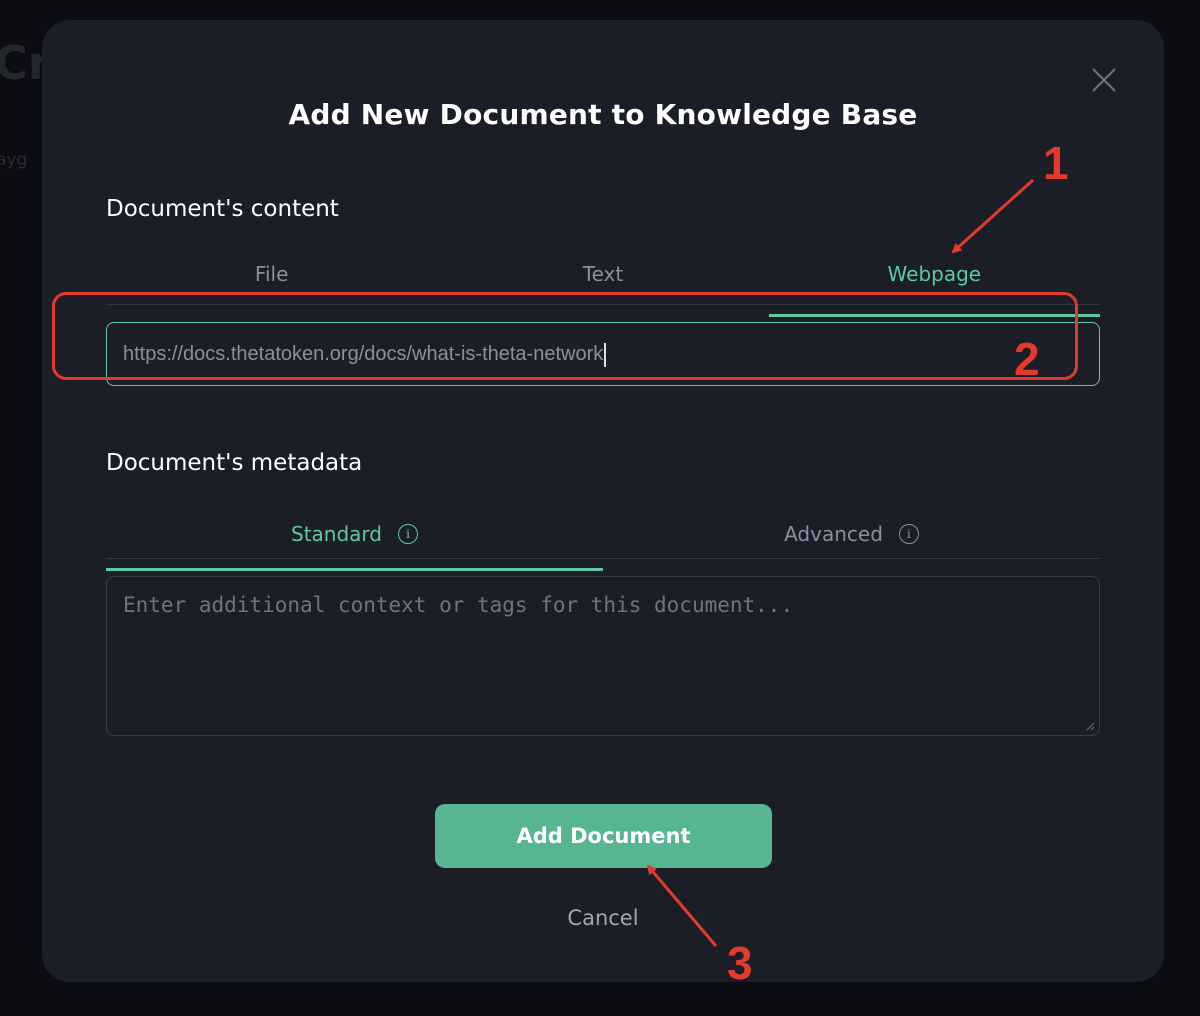 This screenshot has width=1200, height=1016. I want to click on cancel-button: Cancel, so click(603, 918).